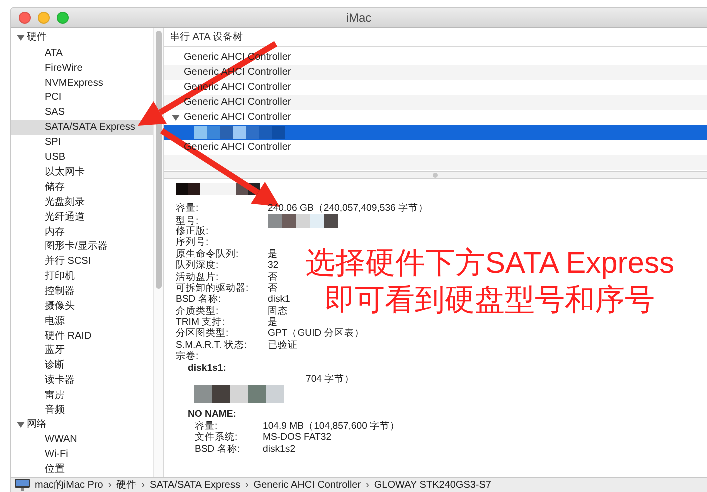 This screenshot has width=707, height=492. What do you see at coordinates (208, 368) in the screenshot?
I see `volume-name: disk1s1:` at bounding box center [208, 368].